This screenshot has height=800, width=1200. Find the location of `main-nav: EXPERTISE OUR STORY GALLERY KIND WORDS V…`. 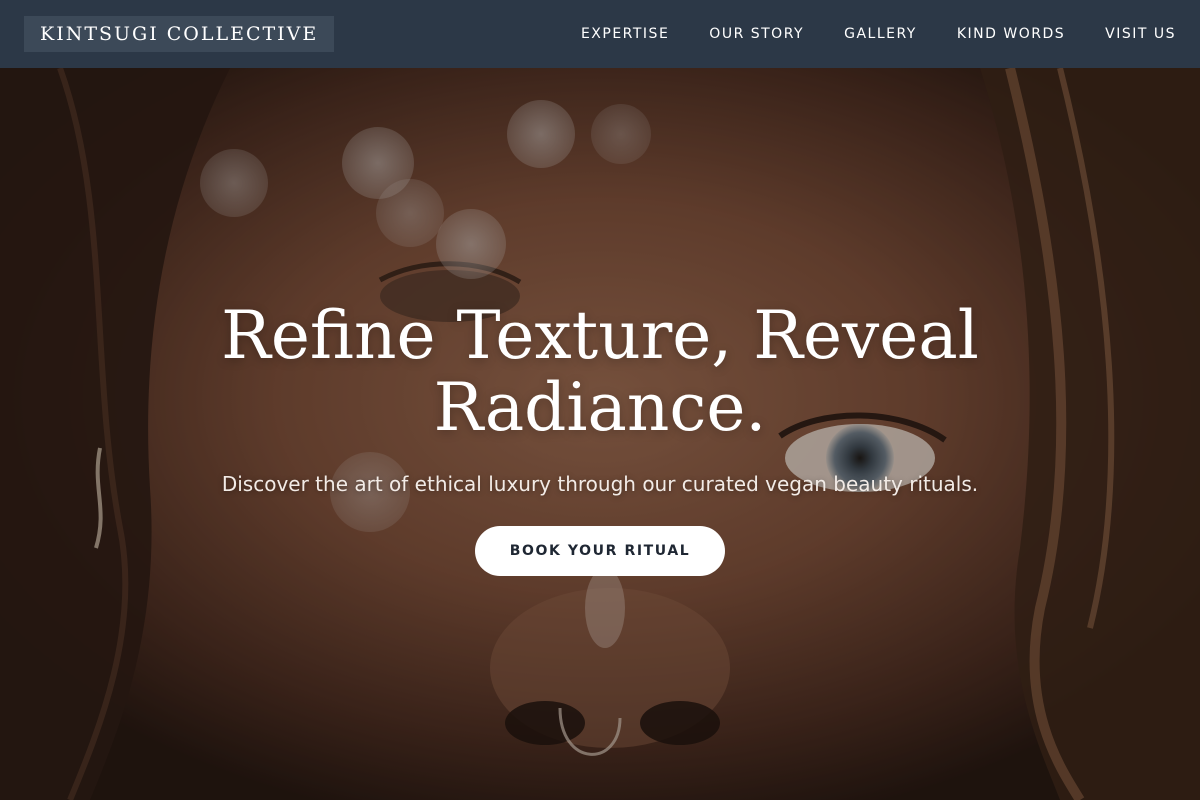

main-nav: EXPERTISE OUR STORY GALLERY KIND WORDS V… is located at coordinates (878, 34).